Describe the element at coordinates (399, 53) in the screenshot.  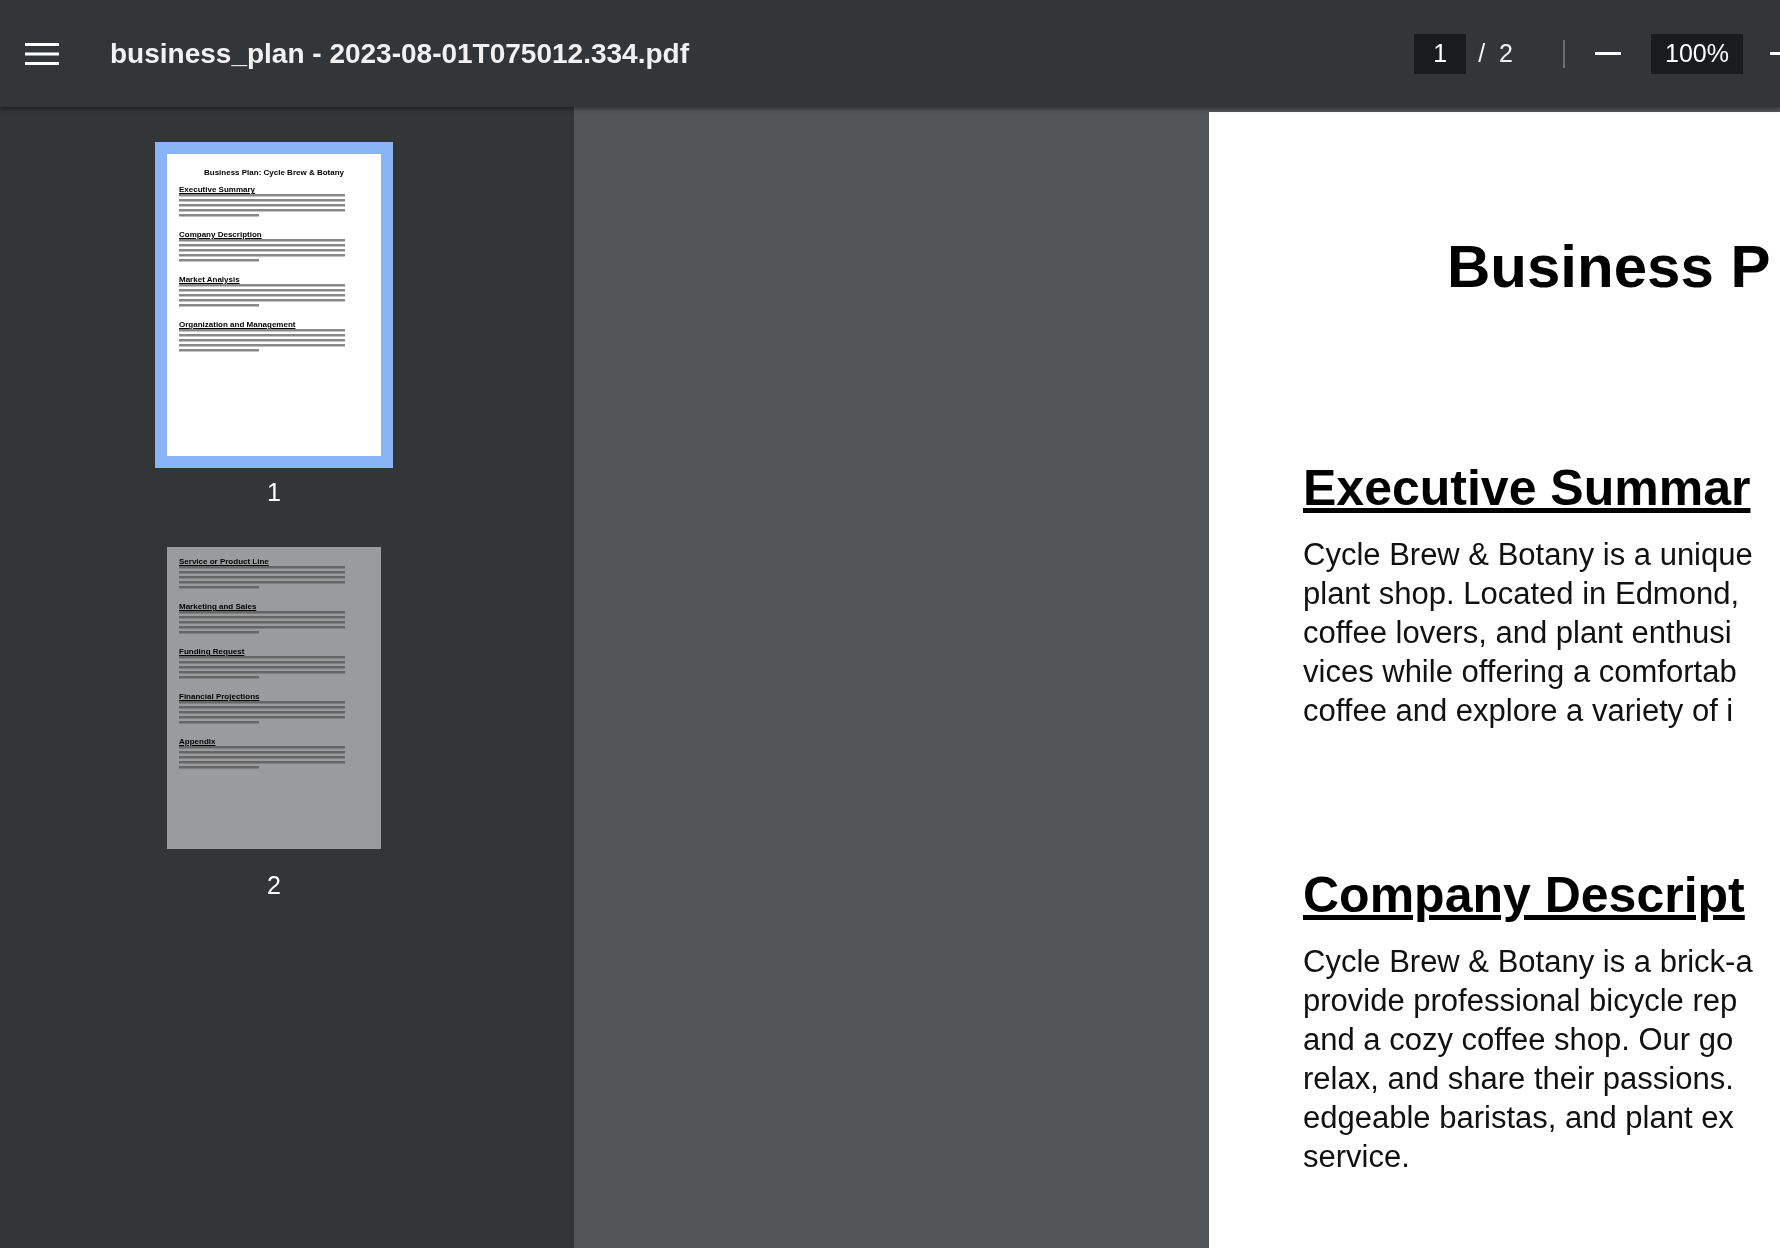
I see `document-title: business_plan - 2023-08-01T075012.334.pdf` at that location.